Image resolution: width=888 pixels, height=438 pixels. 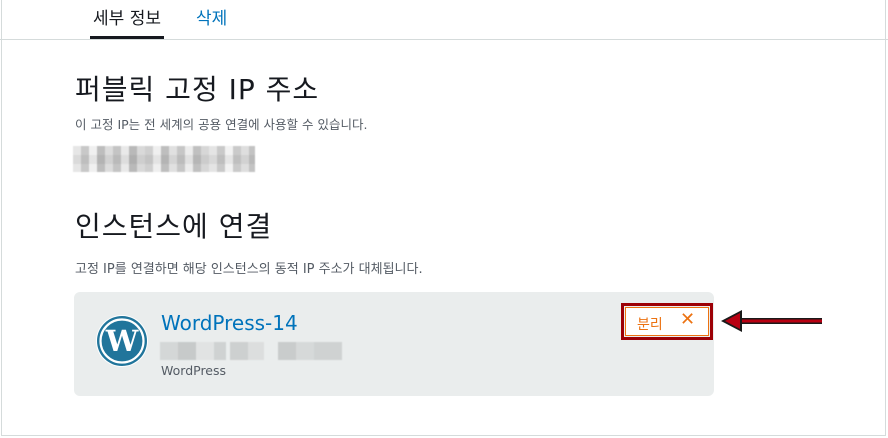 What do you see at coordinates (197, 89) in the screenshot?
I see `static-ip-title: 퍼블릭 고정 IP 주소` at bounding box center [197, 89].